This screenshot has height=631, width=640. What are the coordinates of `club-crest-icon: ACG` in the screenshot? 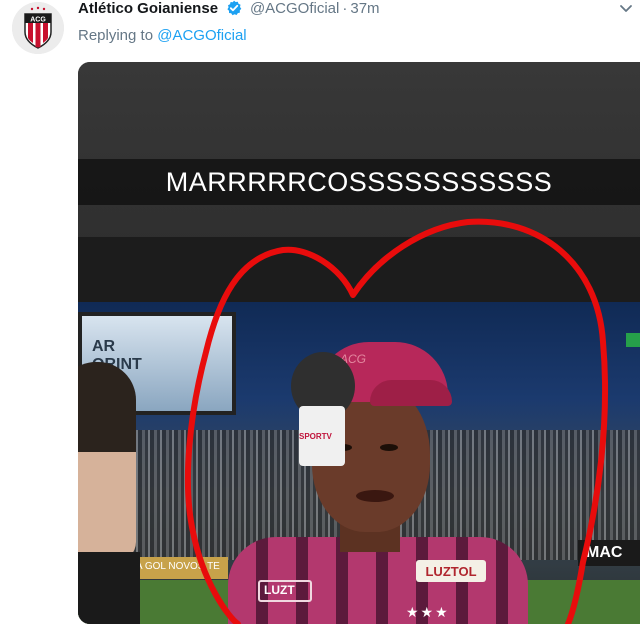 It's located at (38, 28).